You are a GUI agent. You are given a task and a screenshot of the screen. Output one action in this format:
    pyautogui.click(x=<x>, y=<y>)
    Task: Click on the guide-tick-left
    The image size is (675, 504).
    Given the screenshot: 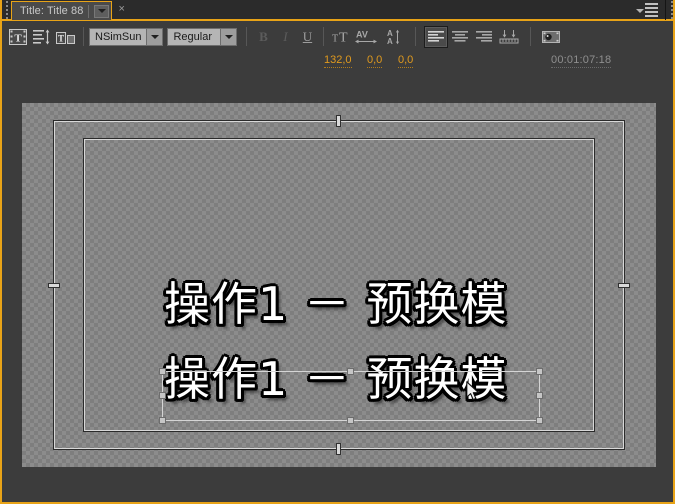 What is the action you would take?
    pyautogui.click(x=54, y=285)
    